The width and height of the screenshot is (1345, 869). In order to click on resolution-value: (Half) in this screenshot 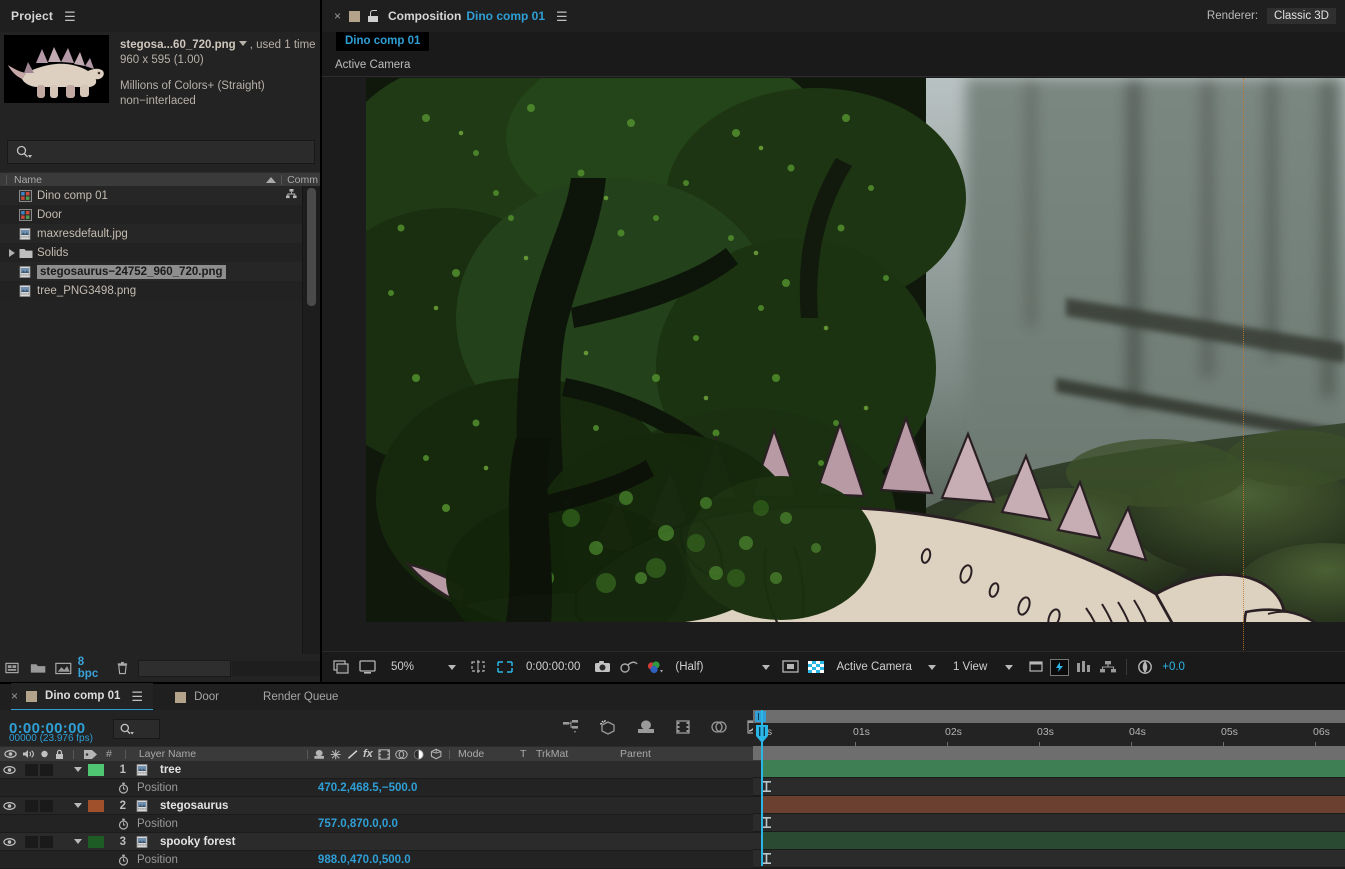, I will do `click(689, 667)`.